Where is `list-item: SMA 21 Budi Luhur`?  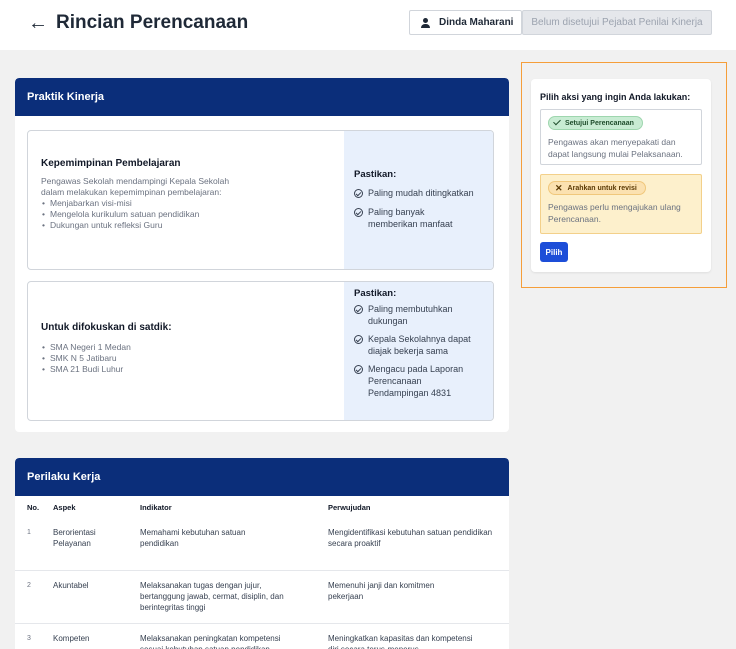
list-item: SMA 21 Budi Luhur is located at coordinates (192, 369).